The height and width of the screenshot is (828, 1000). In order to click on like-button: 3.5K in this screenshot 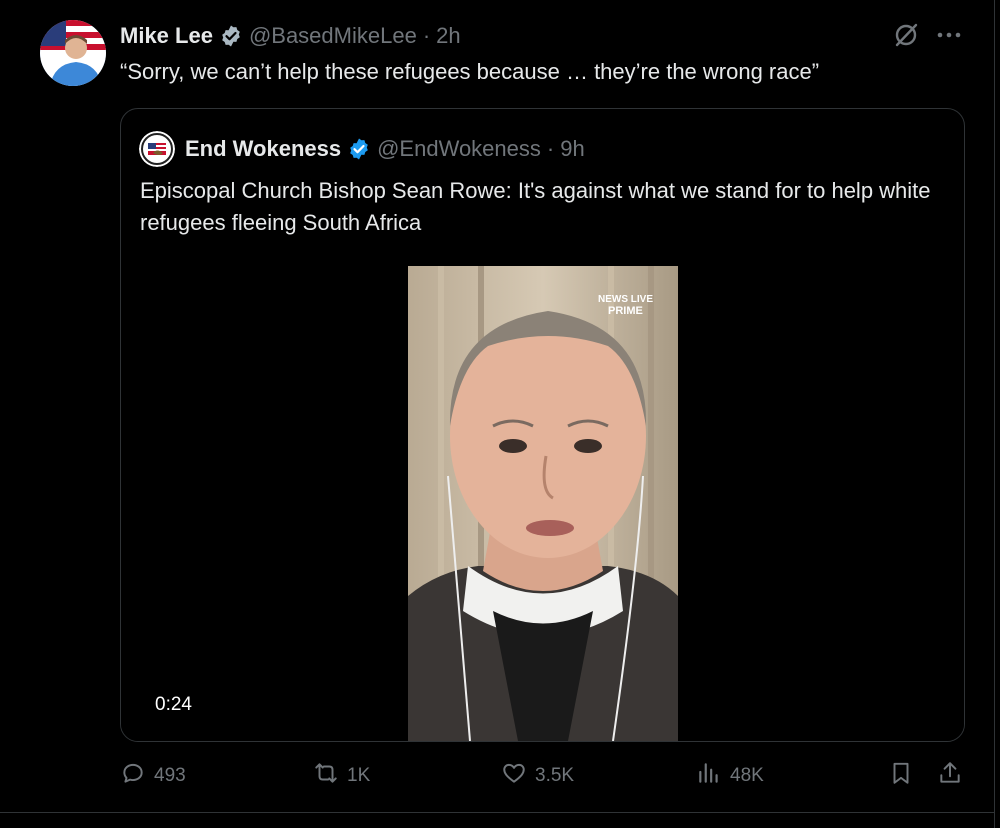, I will do `click(537, 776)`.